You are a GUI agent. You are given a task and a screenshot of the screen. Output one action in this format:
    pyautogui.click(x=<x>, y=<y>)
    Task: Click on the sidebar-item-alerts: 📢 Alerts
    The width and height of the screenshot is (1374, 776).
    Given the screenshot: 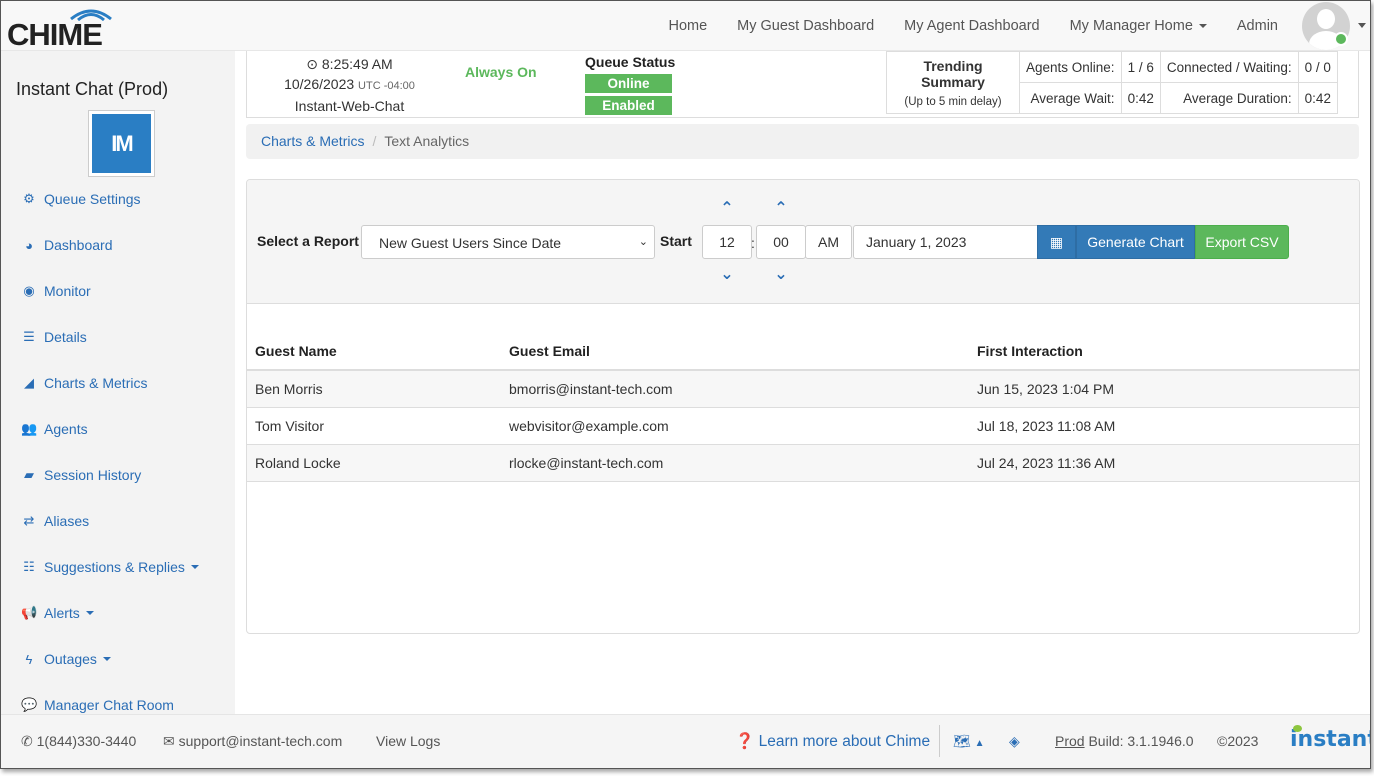 What is the action you would take?
    pyautogui.click(x=57, y=613)
    